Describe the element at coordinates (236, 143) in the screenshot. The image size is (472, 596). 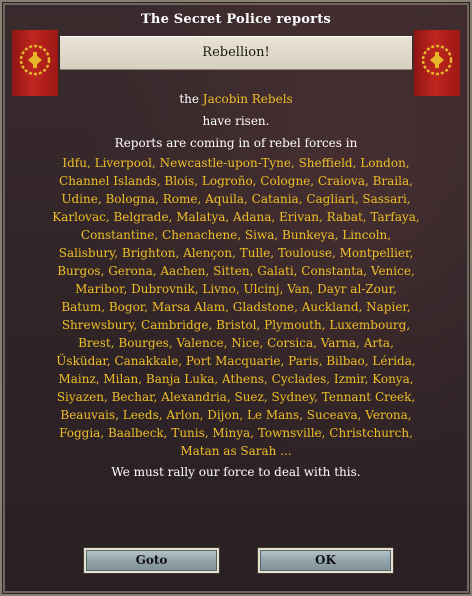
I see `reports-line: Reports are coming in of rebel forces in` at that location.